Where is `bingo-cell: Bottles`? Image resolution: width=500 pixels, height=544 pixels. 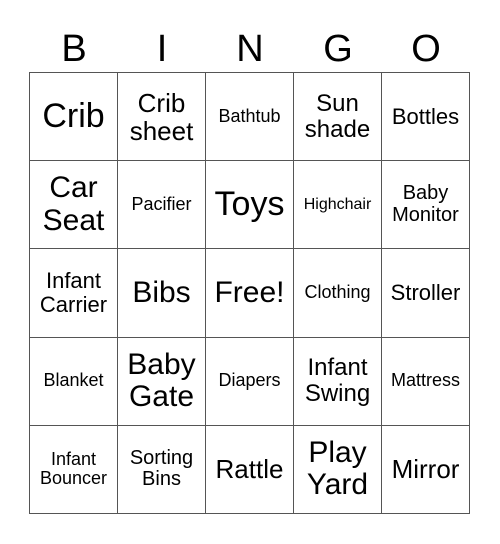
bingo-cell: Bottles is located at coordinates (426, 117).